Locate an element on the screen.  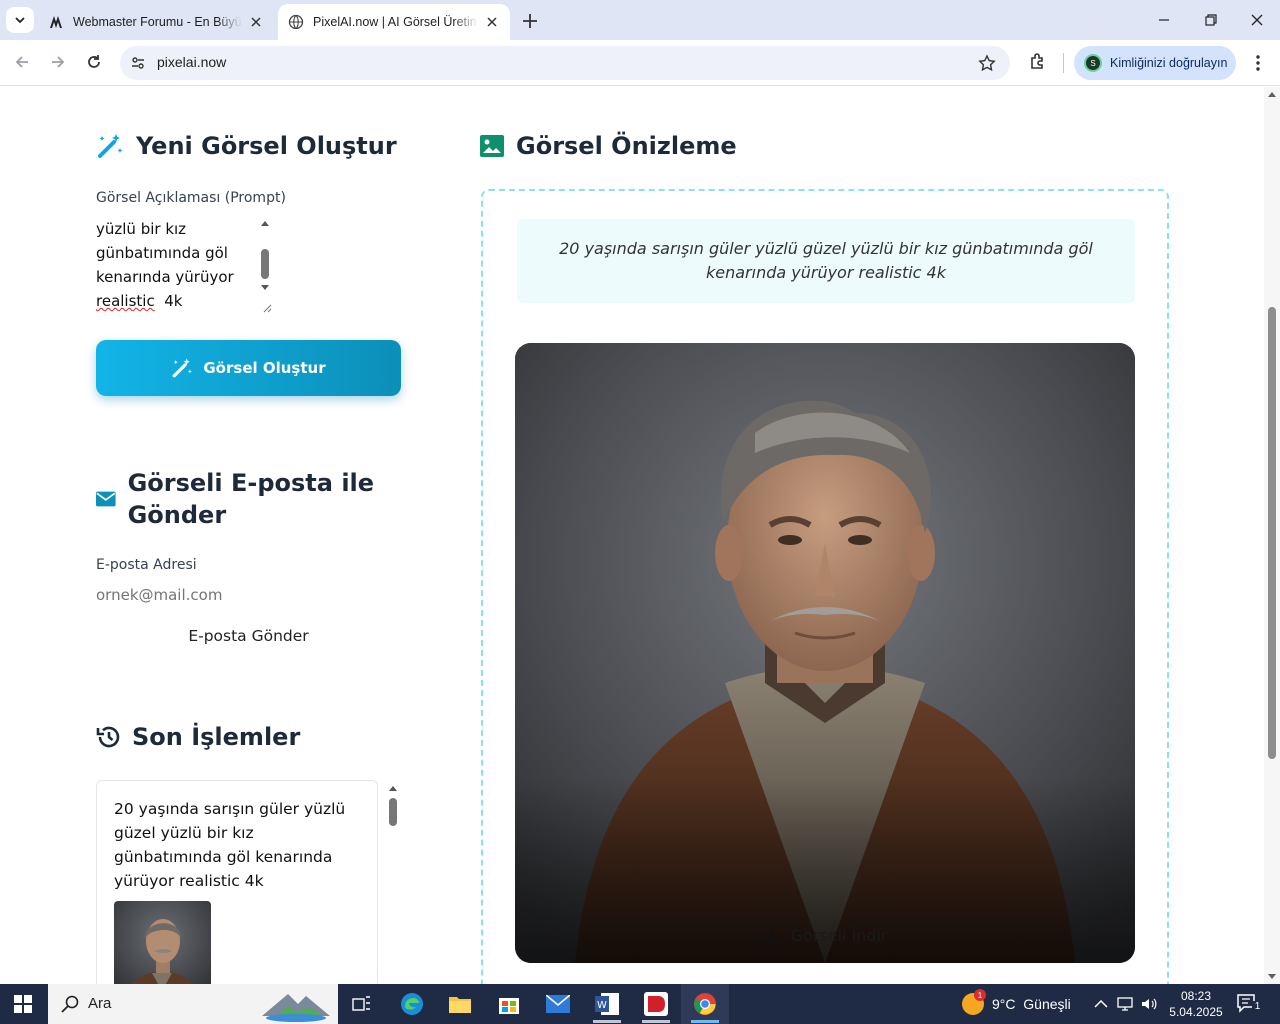
edge-icon is located at coordinates (412, 1004).